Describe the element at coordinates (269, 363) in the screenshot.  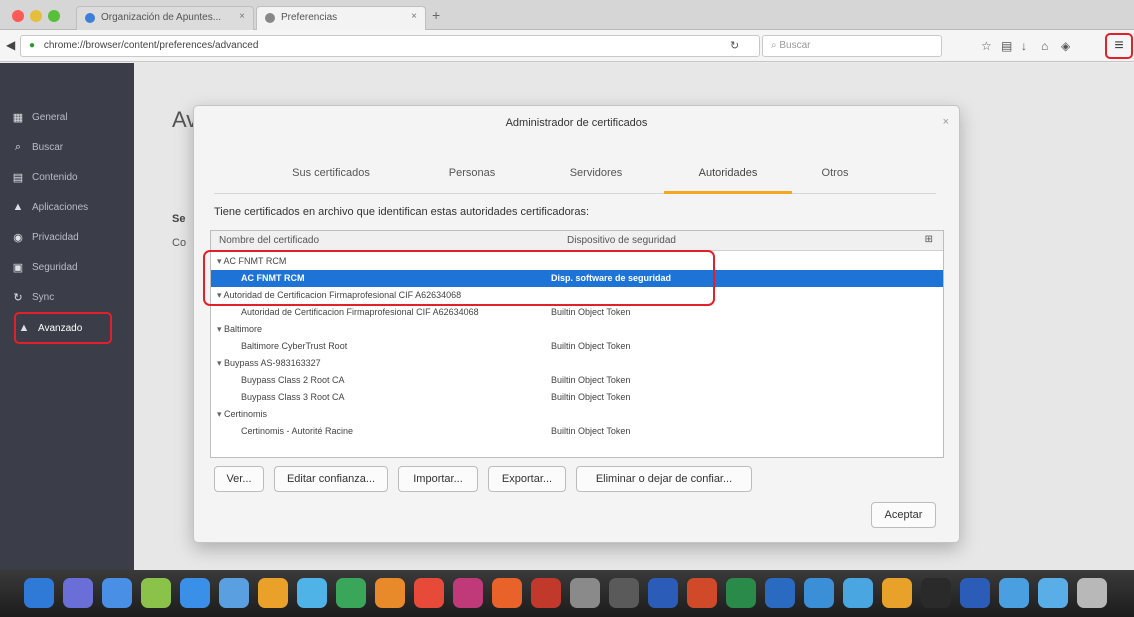
I see `certificate-name: Buypass AS-983163327` at that location.